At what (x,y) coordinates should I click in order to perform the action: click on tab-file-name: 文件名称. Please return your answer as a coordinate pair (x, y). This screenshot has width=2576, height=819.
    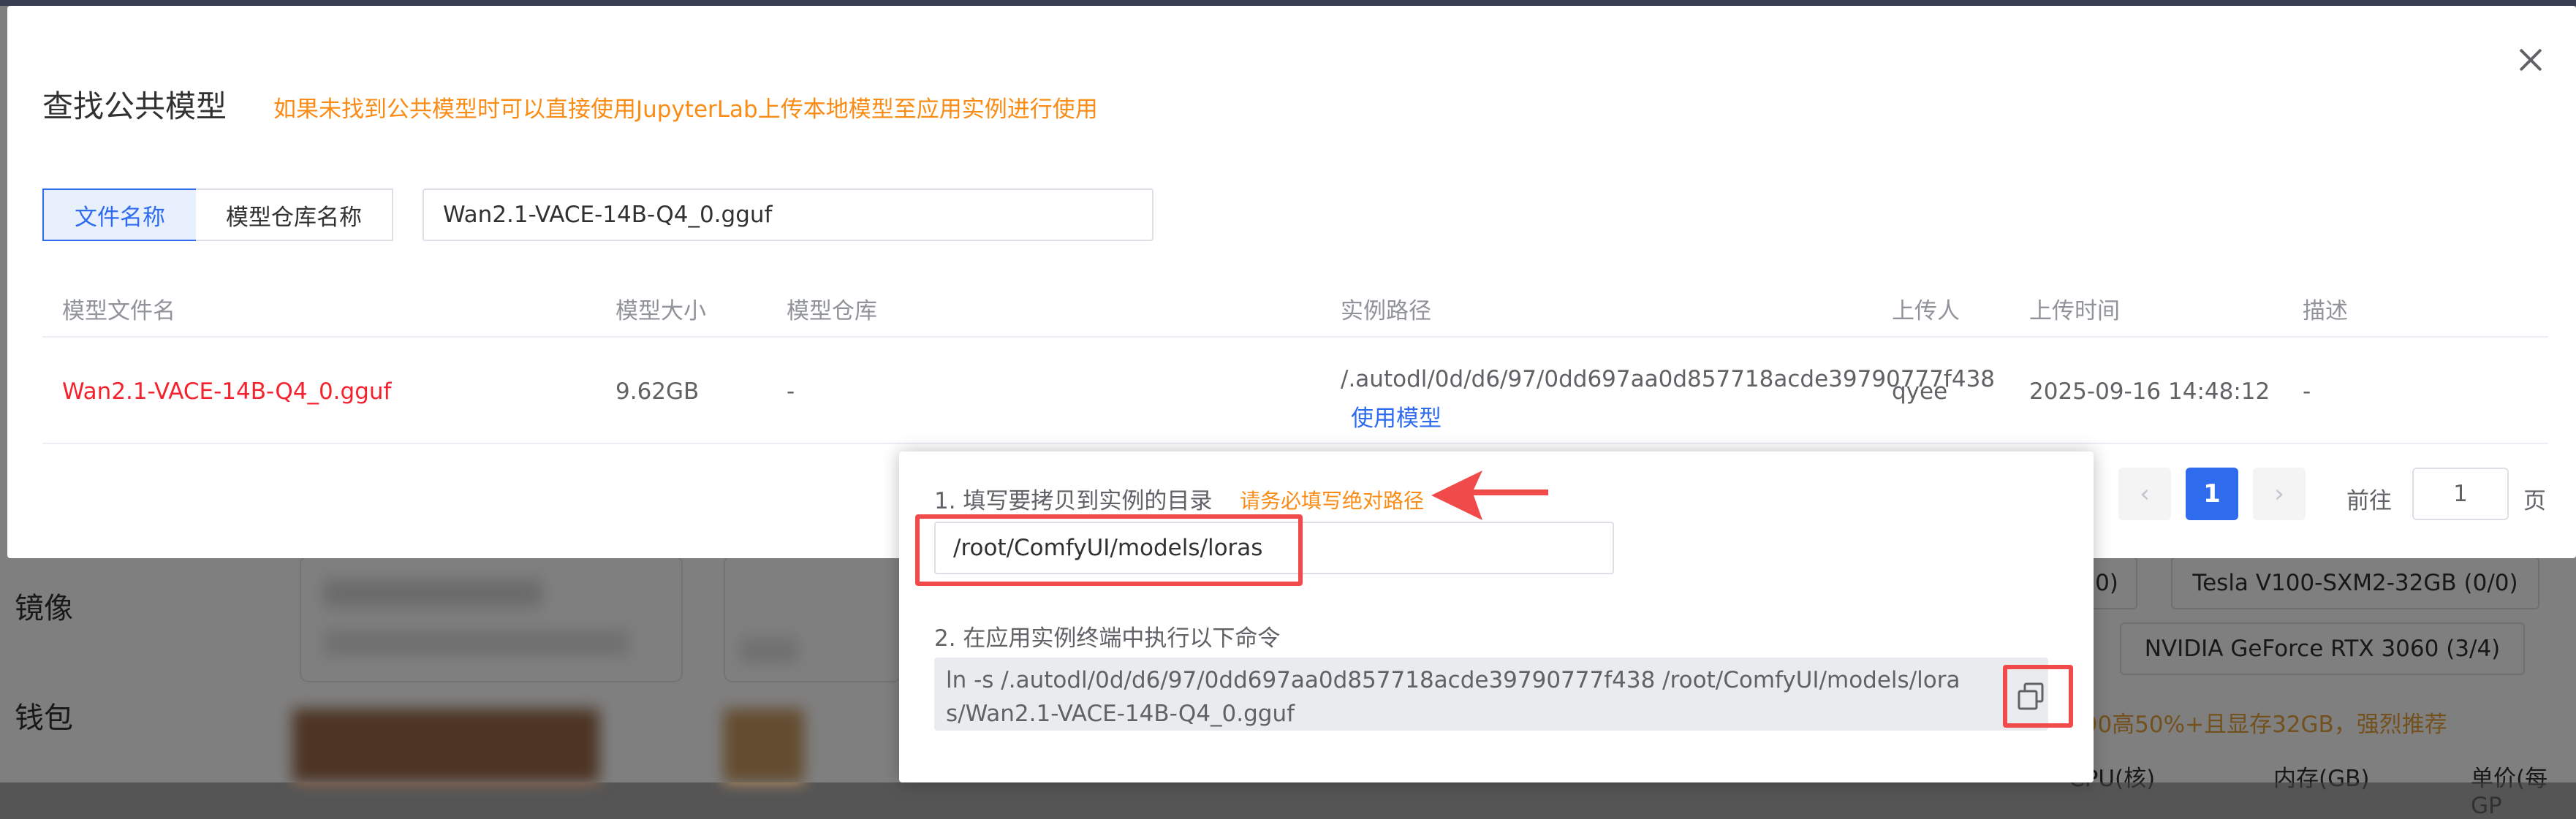
    Looking at the image, I should click on (119, 214).